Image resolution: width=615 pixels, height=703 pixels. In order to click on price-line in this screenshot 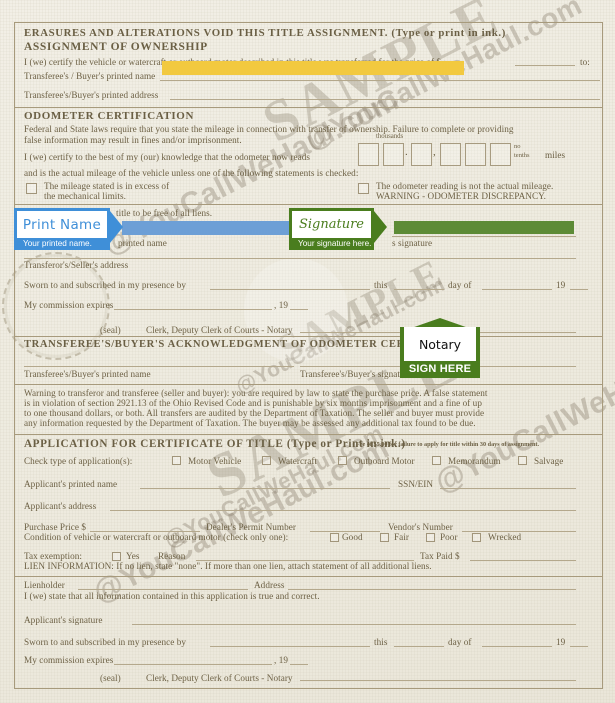, I will do `click(545, 65)`.